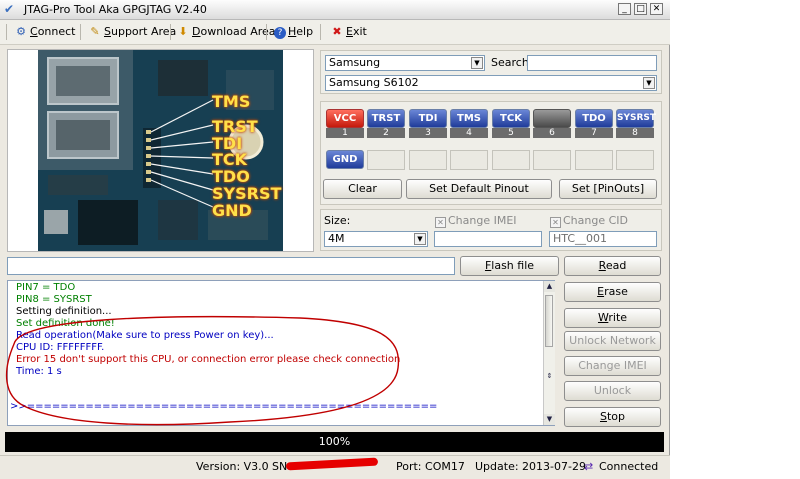 This screenshot has width=800, height=479. Describe the element at coordinates (202, 370) in the screenshot. I see `error-annotation-circle` at that location.